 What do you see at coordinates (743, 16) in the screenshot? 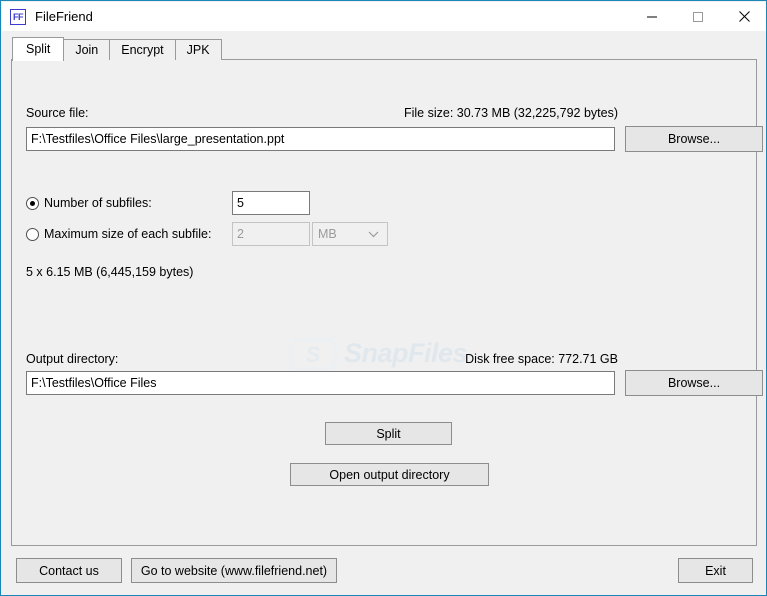
I see `close-button` at bounding box center [743, 16].